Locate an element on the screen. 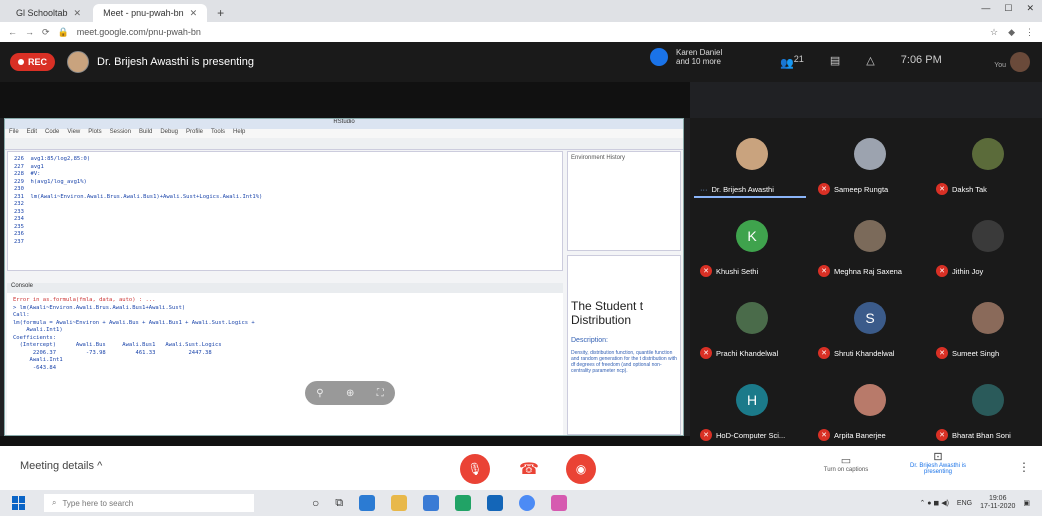  participant-name-row: ✕ Khushi Sethi is located at coordinates (729, 271).